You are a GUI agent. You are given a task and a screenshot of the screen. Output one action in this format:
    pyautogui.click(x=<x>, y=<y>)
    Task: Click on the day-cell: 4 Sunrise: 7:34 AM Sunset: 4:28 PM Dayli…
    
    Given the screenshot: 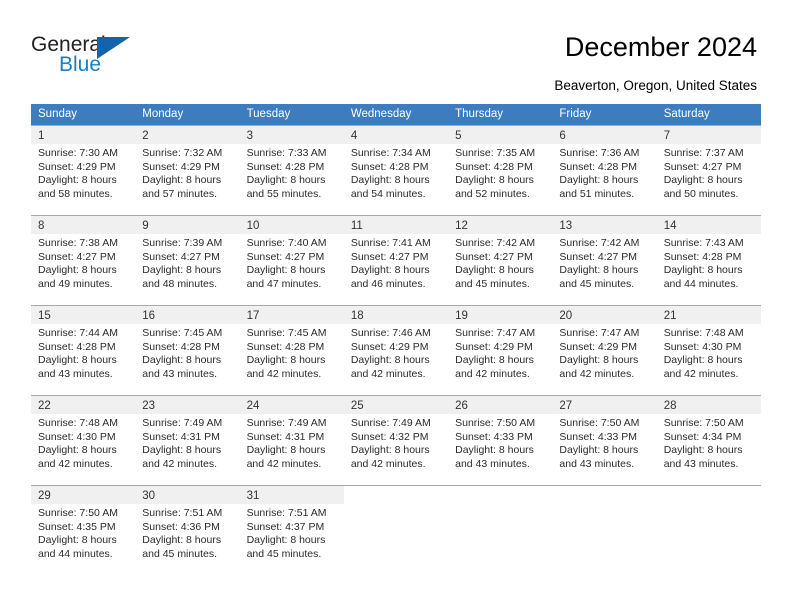 What is the action you would take?
    pyautogui.click(x=396, y=170)
    